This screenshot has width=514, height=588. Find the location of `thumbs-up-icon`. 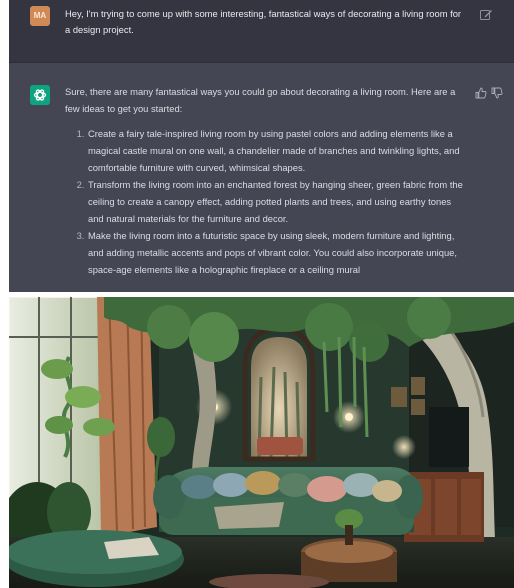

thumbs-up-icon is located at coordinates (481, 93).